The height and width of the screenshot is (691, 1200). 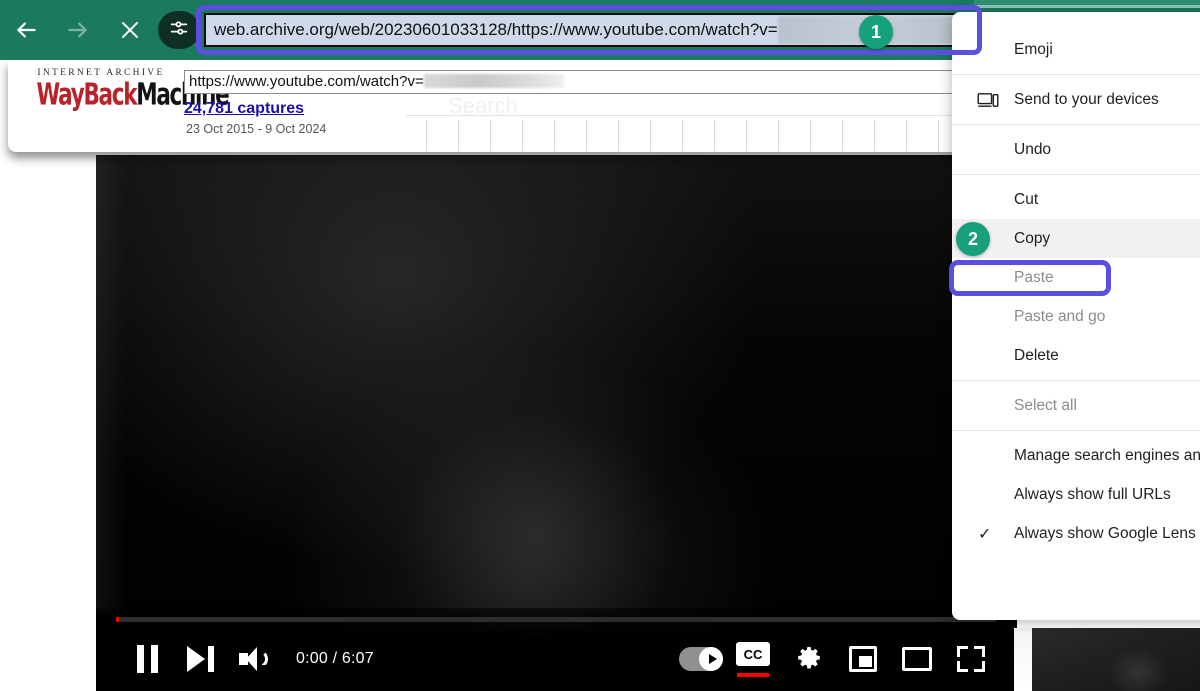 I want to click on menu-label: Delete, so click(x=1036, y=355).